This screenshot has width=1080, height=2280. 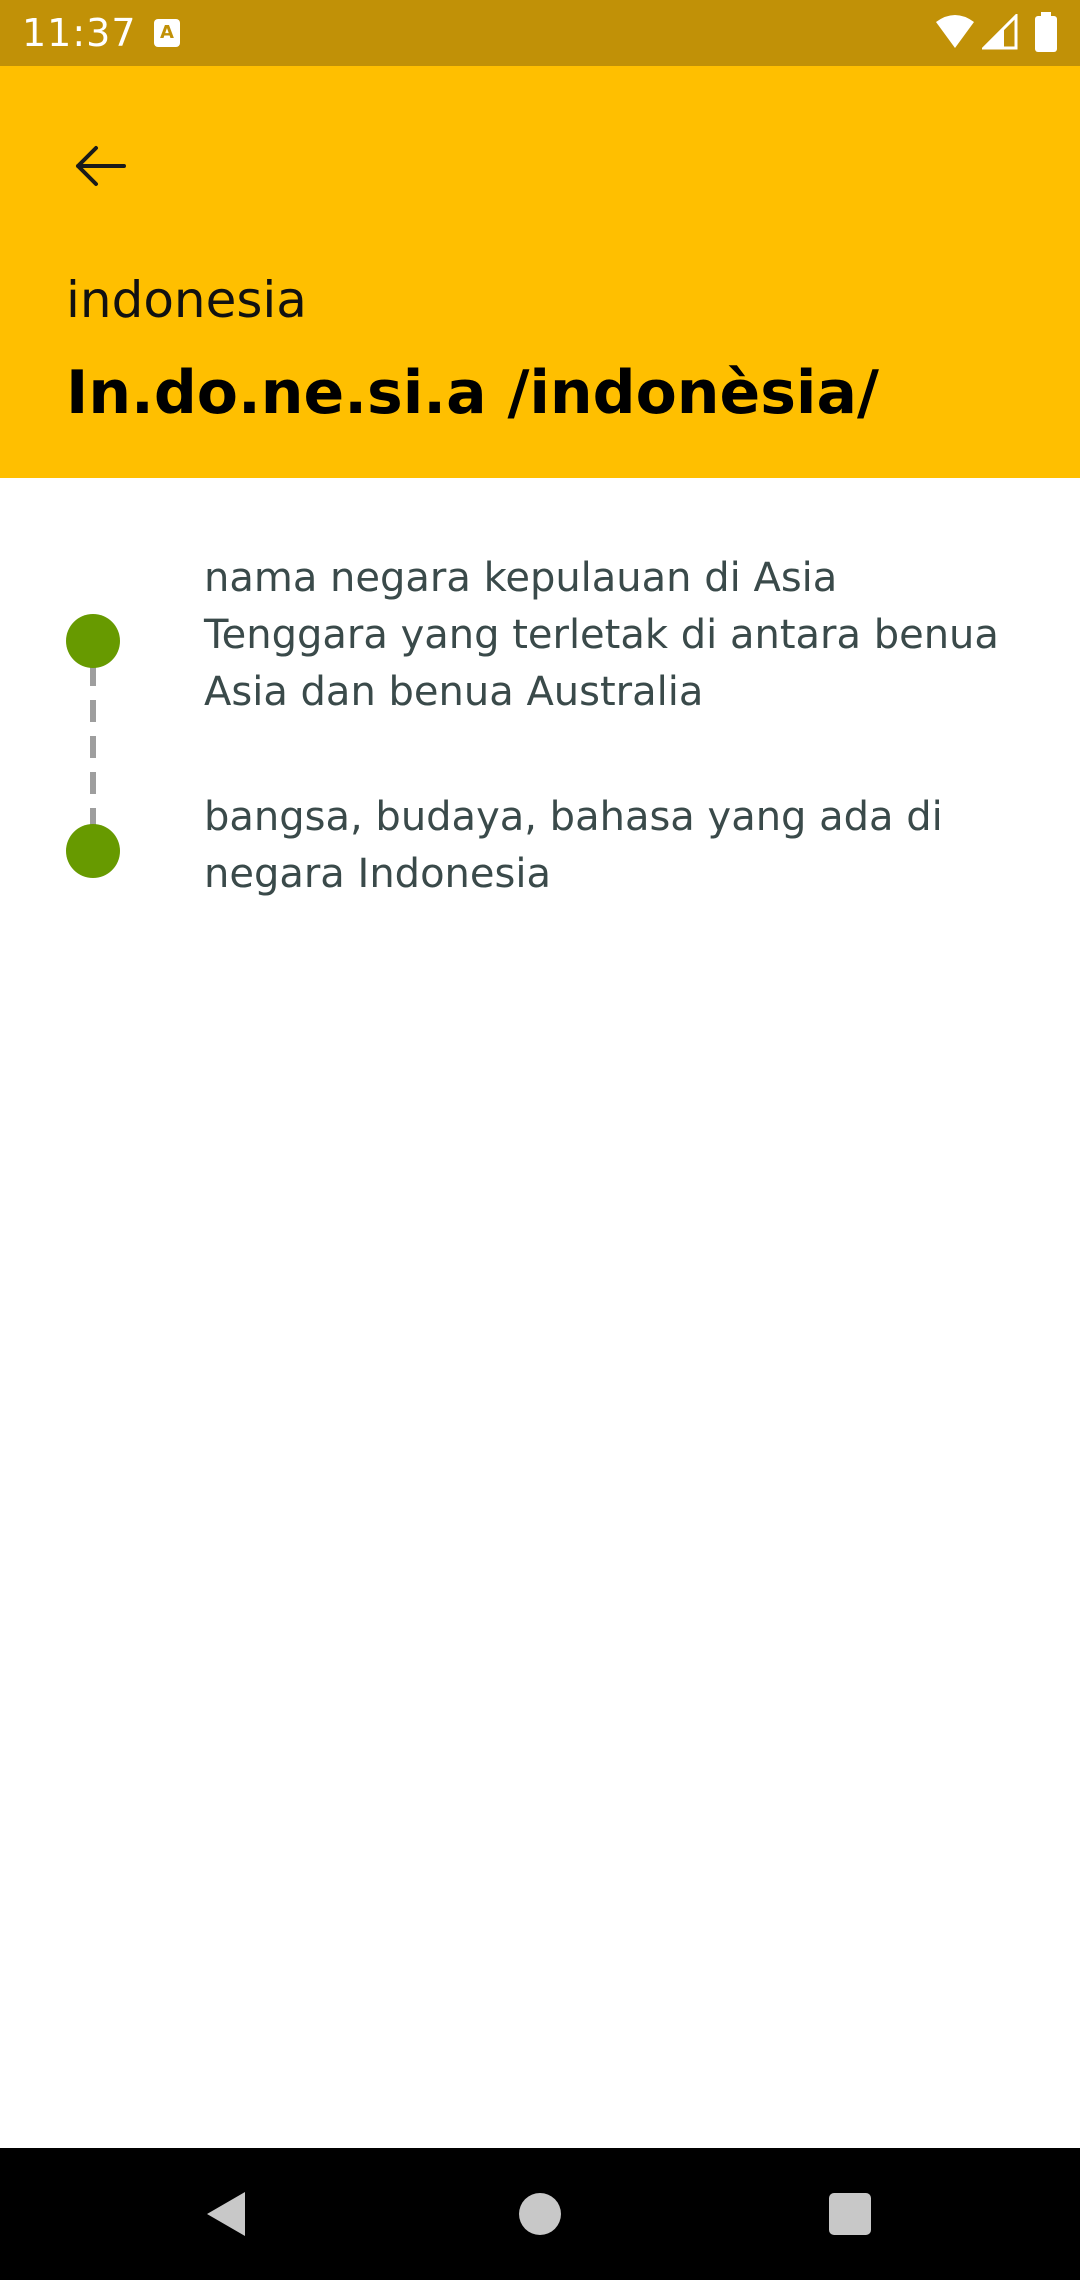 I want to click on back-triangle-icon, so click(x=226, y=2214).